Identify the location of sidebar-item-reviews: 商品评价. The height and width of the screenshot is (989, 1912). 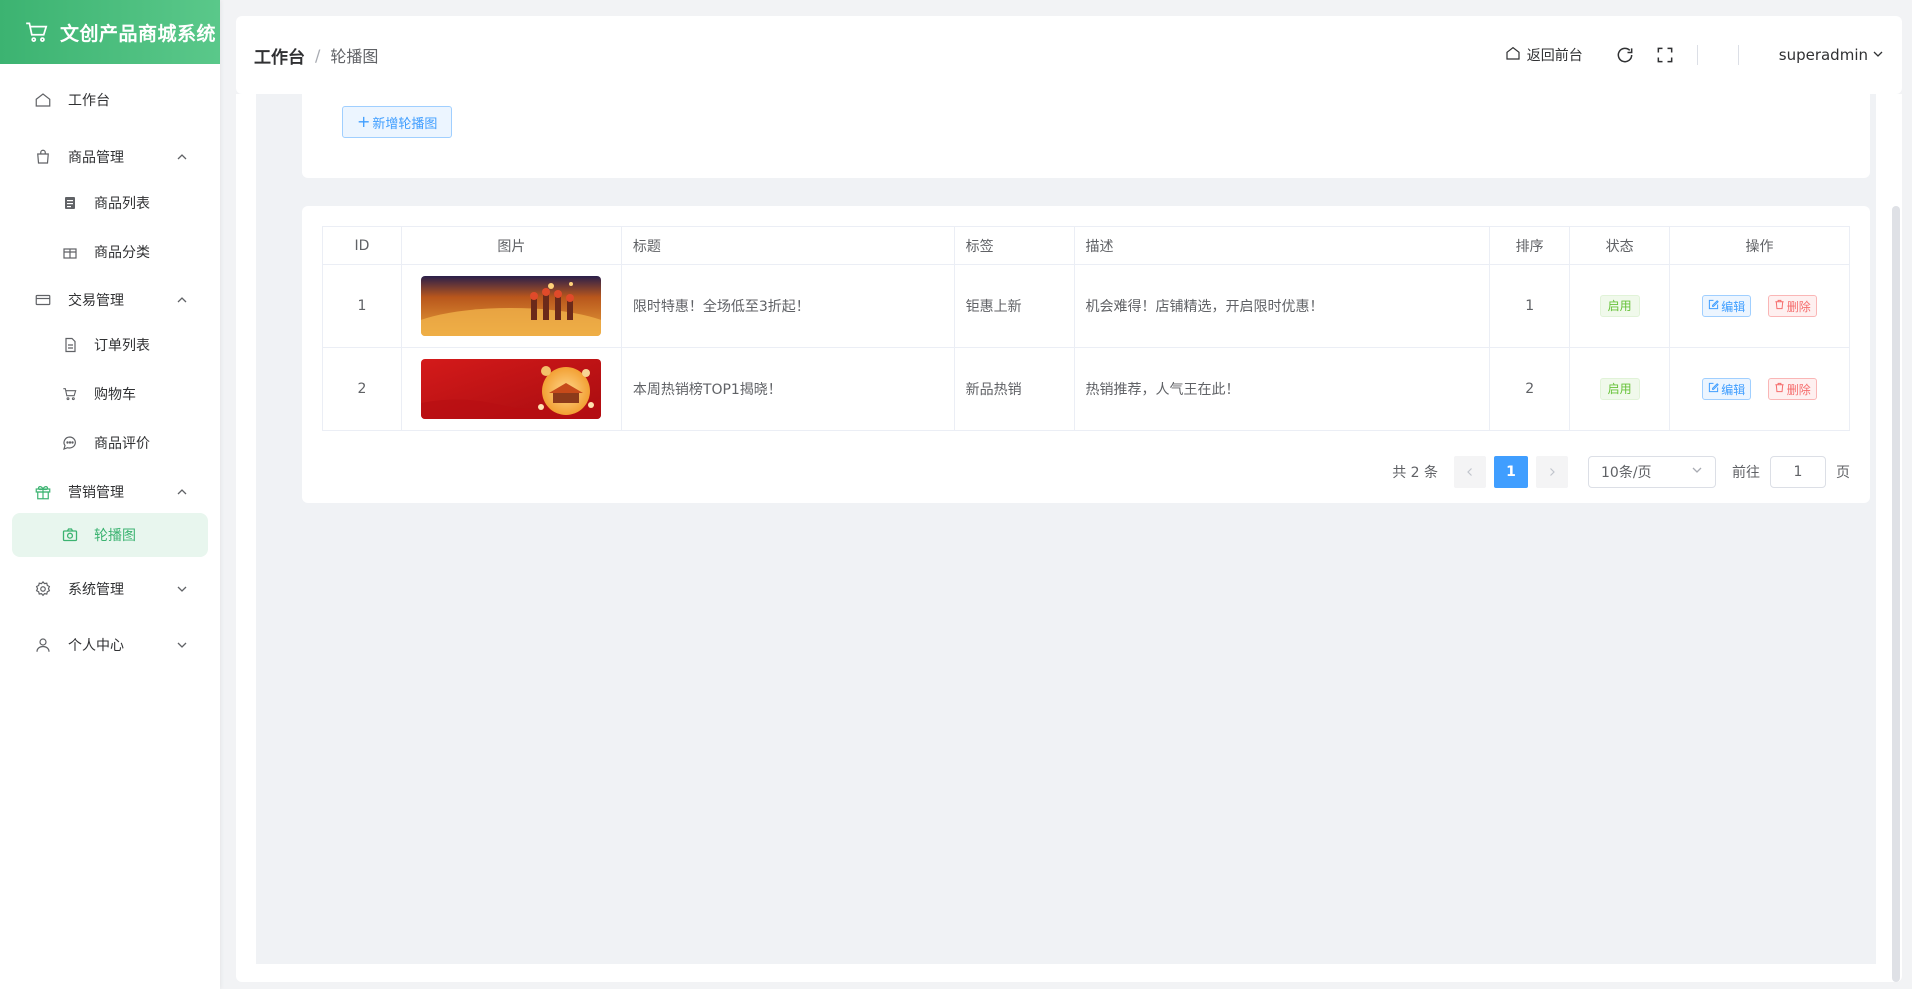
(110, 442).